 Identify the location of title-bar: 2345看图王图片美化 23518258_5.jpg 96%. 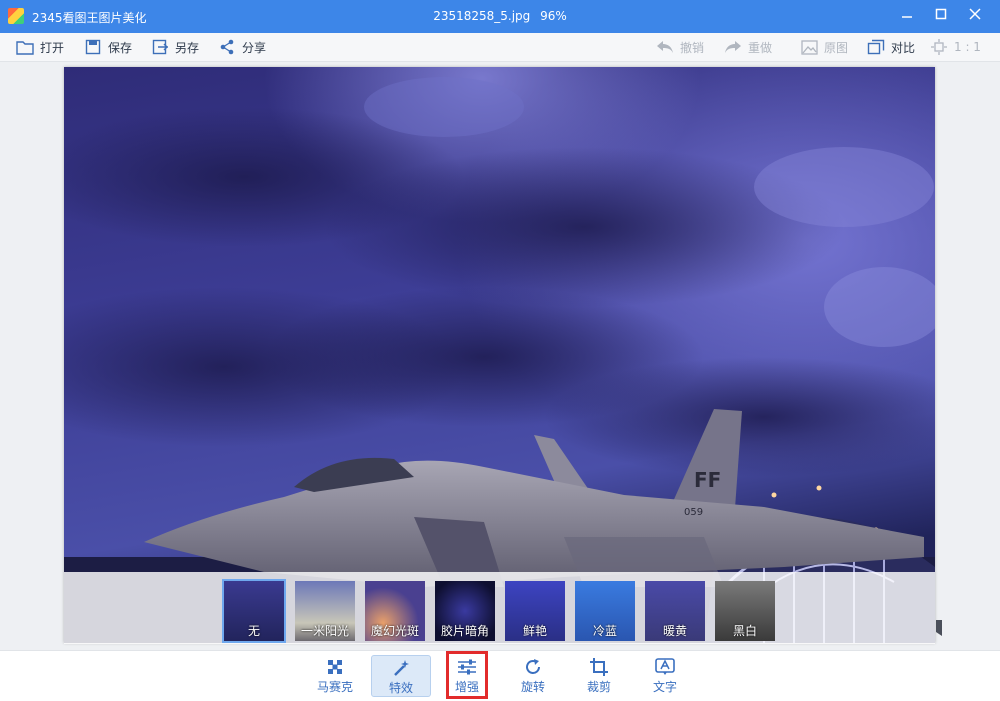
(500, 16).